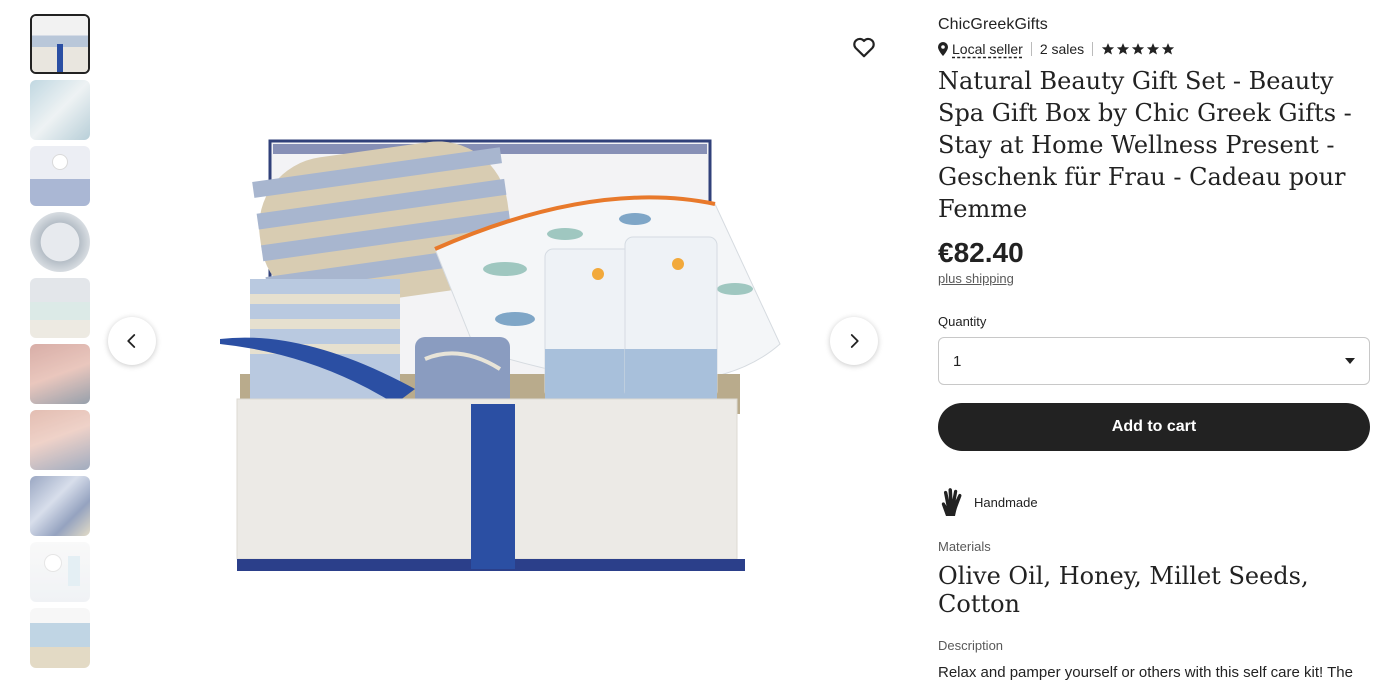 The image size is (1385, 681). I want to click on shop-name-link: ChicGreekGifts, so click(1154, 25).